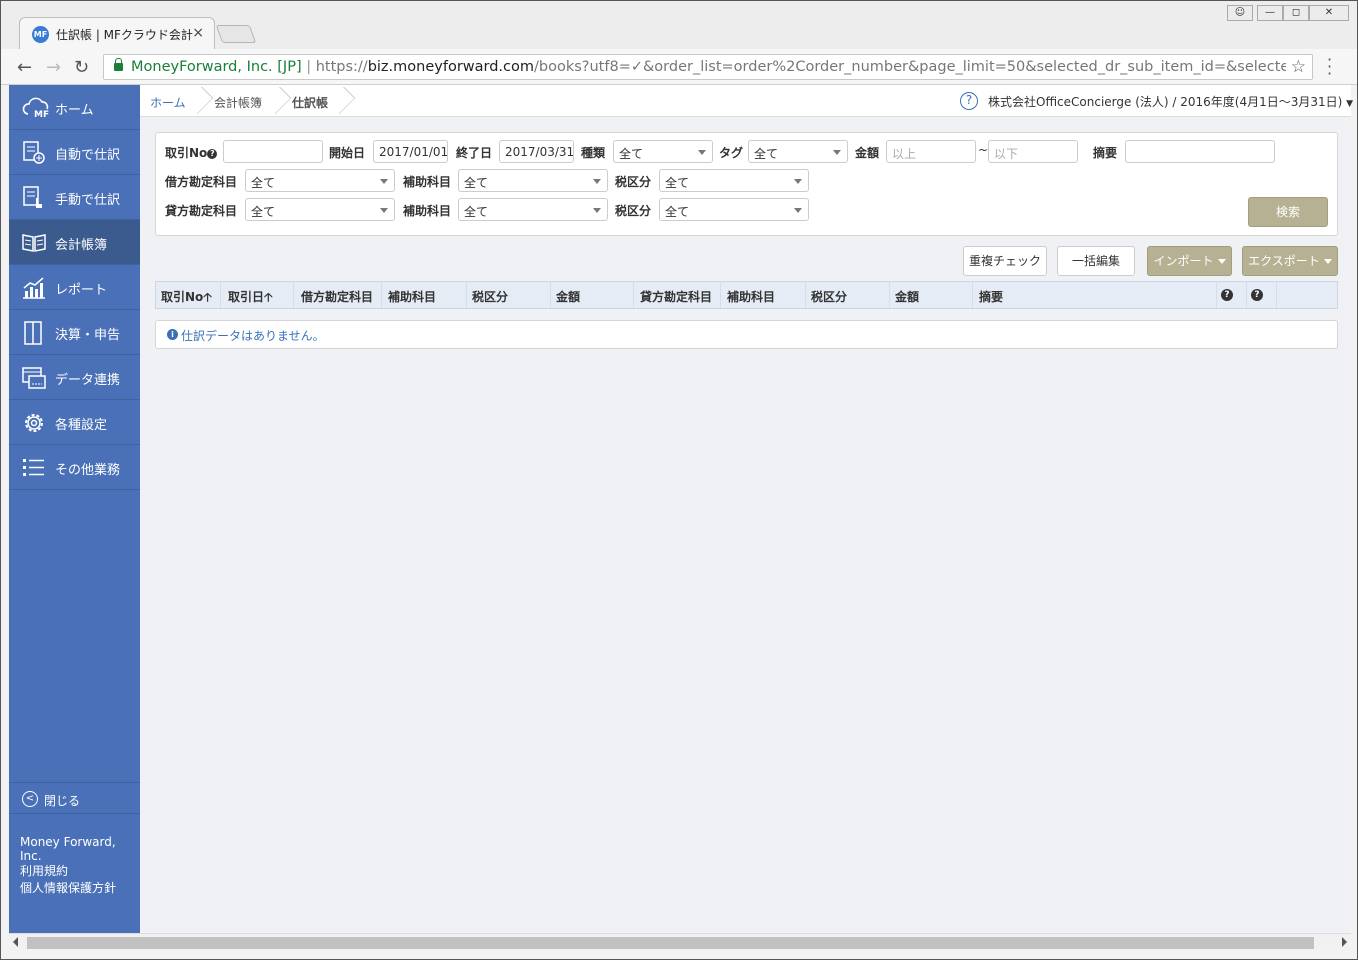  What do you see at coordinates (198, 33) in the screenshot?
I see `tab-close-icon: ×` at bounding box center [198, 33].